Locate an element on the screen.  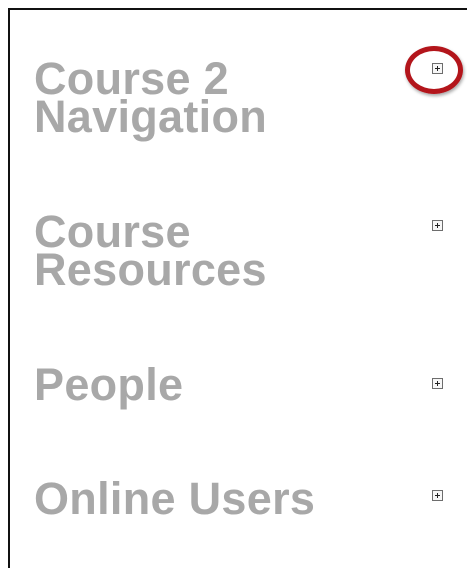
block-course-navigation: Course 2 Navigation is located at coordinates (224, 99).